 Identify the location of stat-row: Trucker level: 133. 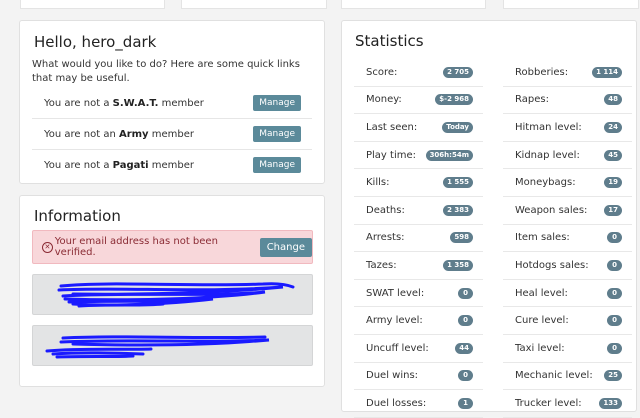
(567, 404).